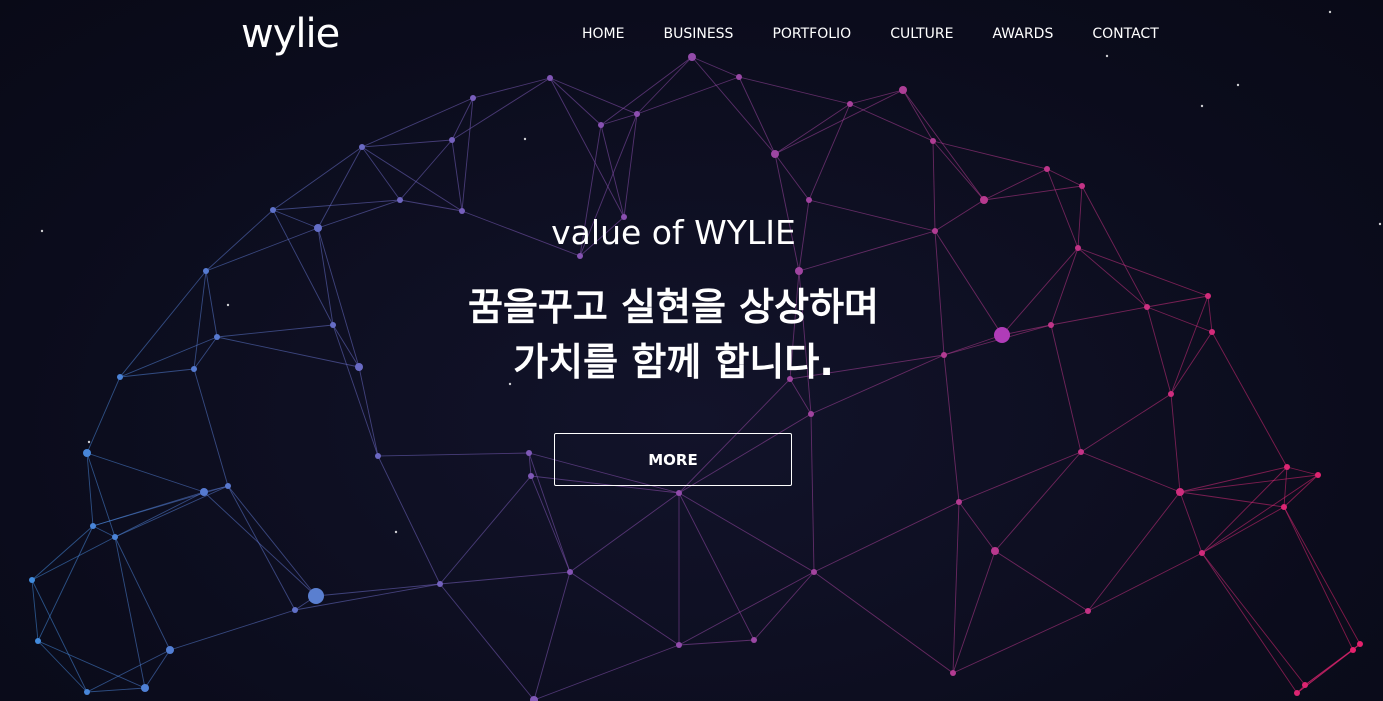 The image size is (1383, 701). I want to click on nav-home: HOME, so click(603, 34).